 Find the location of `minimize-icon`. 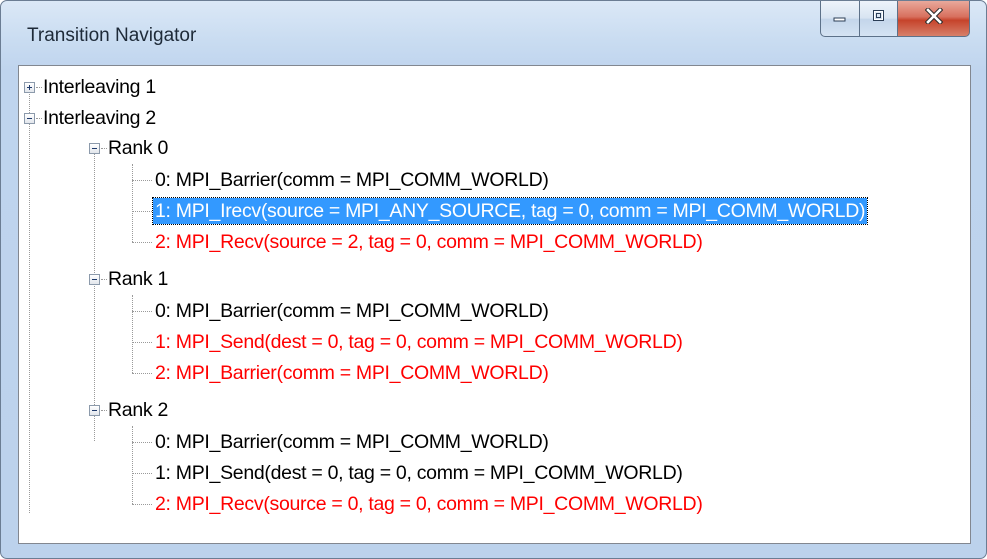

minimize-icon is located at coordinates (840, 19).